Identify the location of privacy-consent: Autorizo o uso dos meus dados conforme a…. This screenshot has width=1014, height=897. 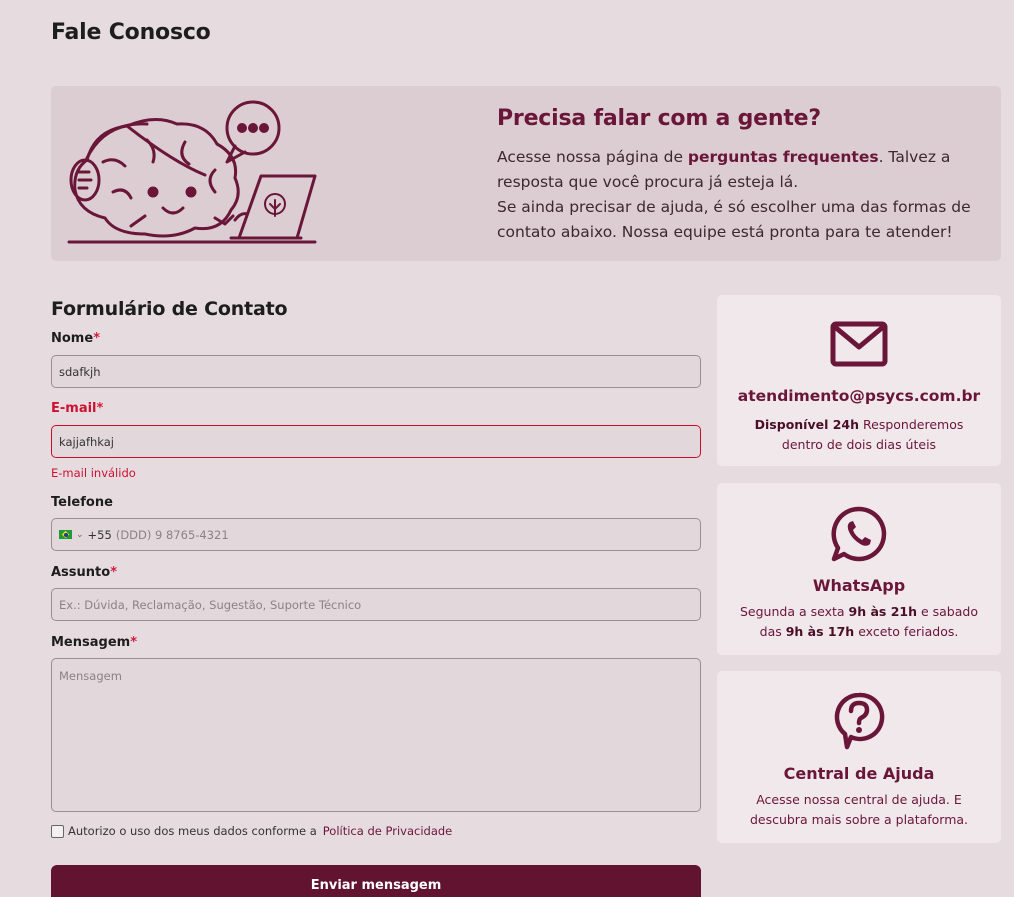
(251, 831).